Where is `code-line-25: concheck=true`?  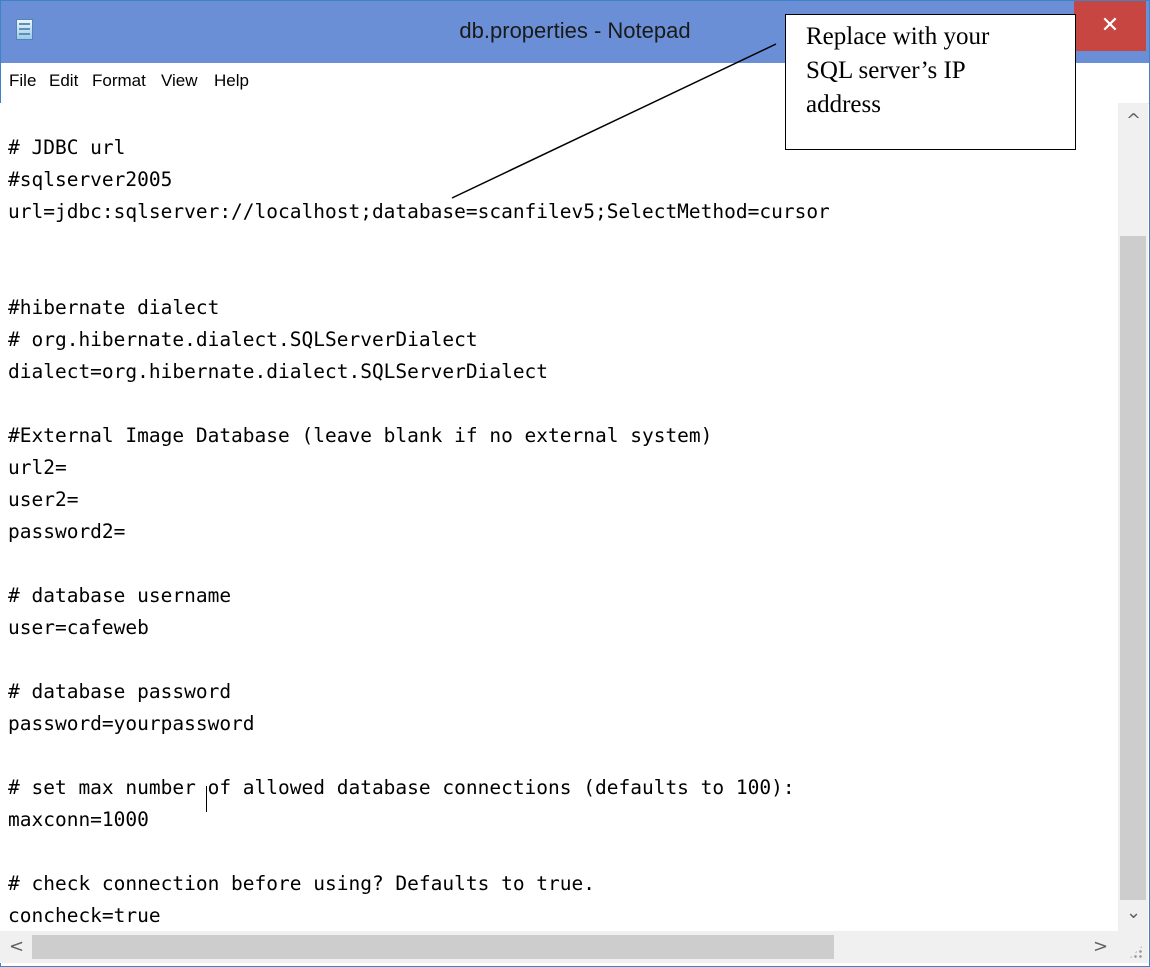 code-line-25: concheck=true is located at coordinates (84, 915).